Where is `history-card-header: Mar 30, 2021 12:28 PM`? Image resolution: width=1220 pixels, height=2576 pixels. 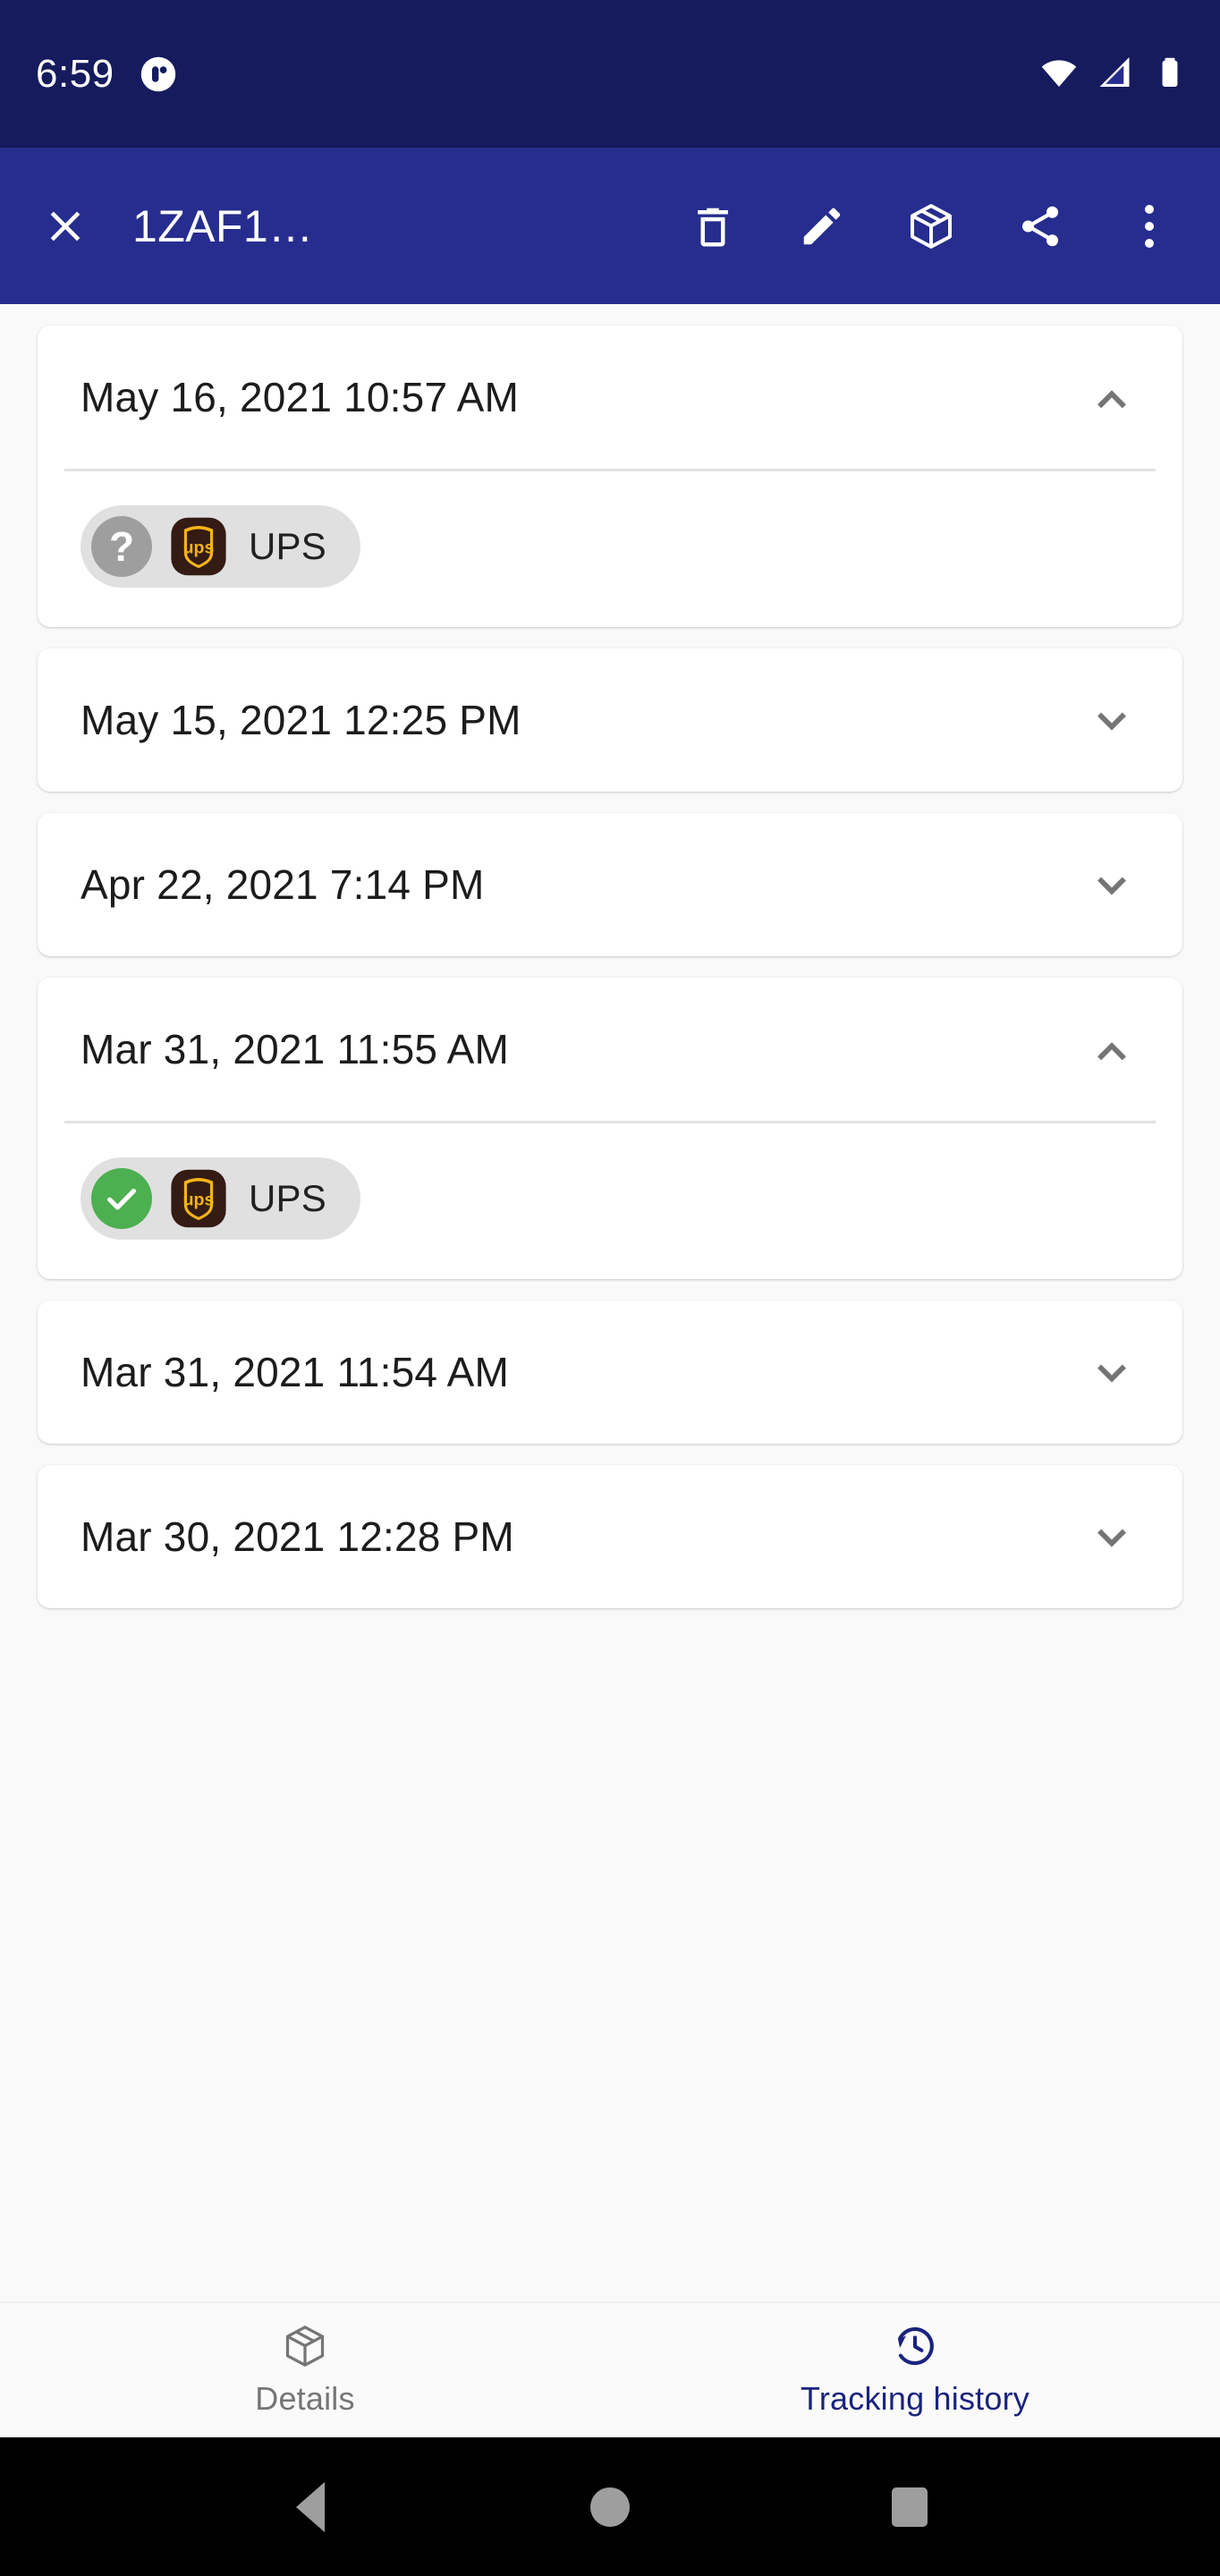
history-card-header: Mar 30, 2021 12:28 PM is located at coordinates (610, 1536).